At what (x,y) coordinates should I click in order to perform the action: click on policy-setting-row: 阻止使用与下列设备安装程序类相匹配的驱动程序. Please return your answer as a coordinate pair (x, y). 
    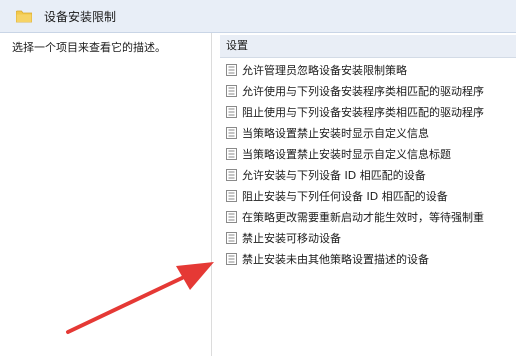
    Looking at the image, I should click on (352, 111).